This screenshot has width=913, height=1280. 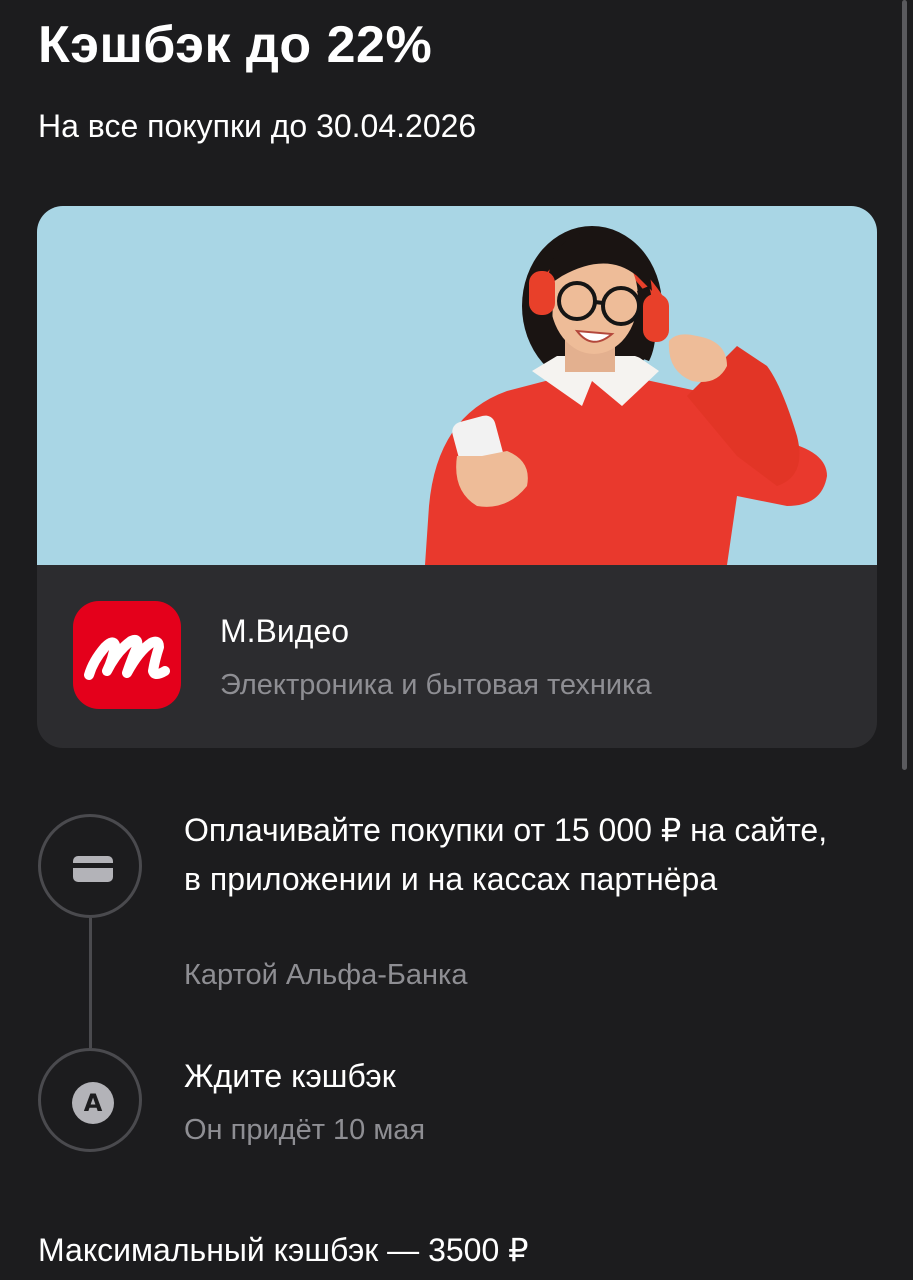 I want to click on step-2-note: Он придёт 10 мая, so click(x=305, y=1130).